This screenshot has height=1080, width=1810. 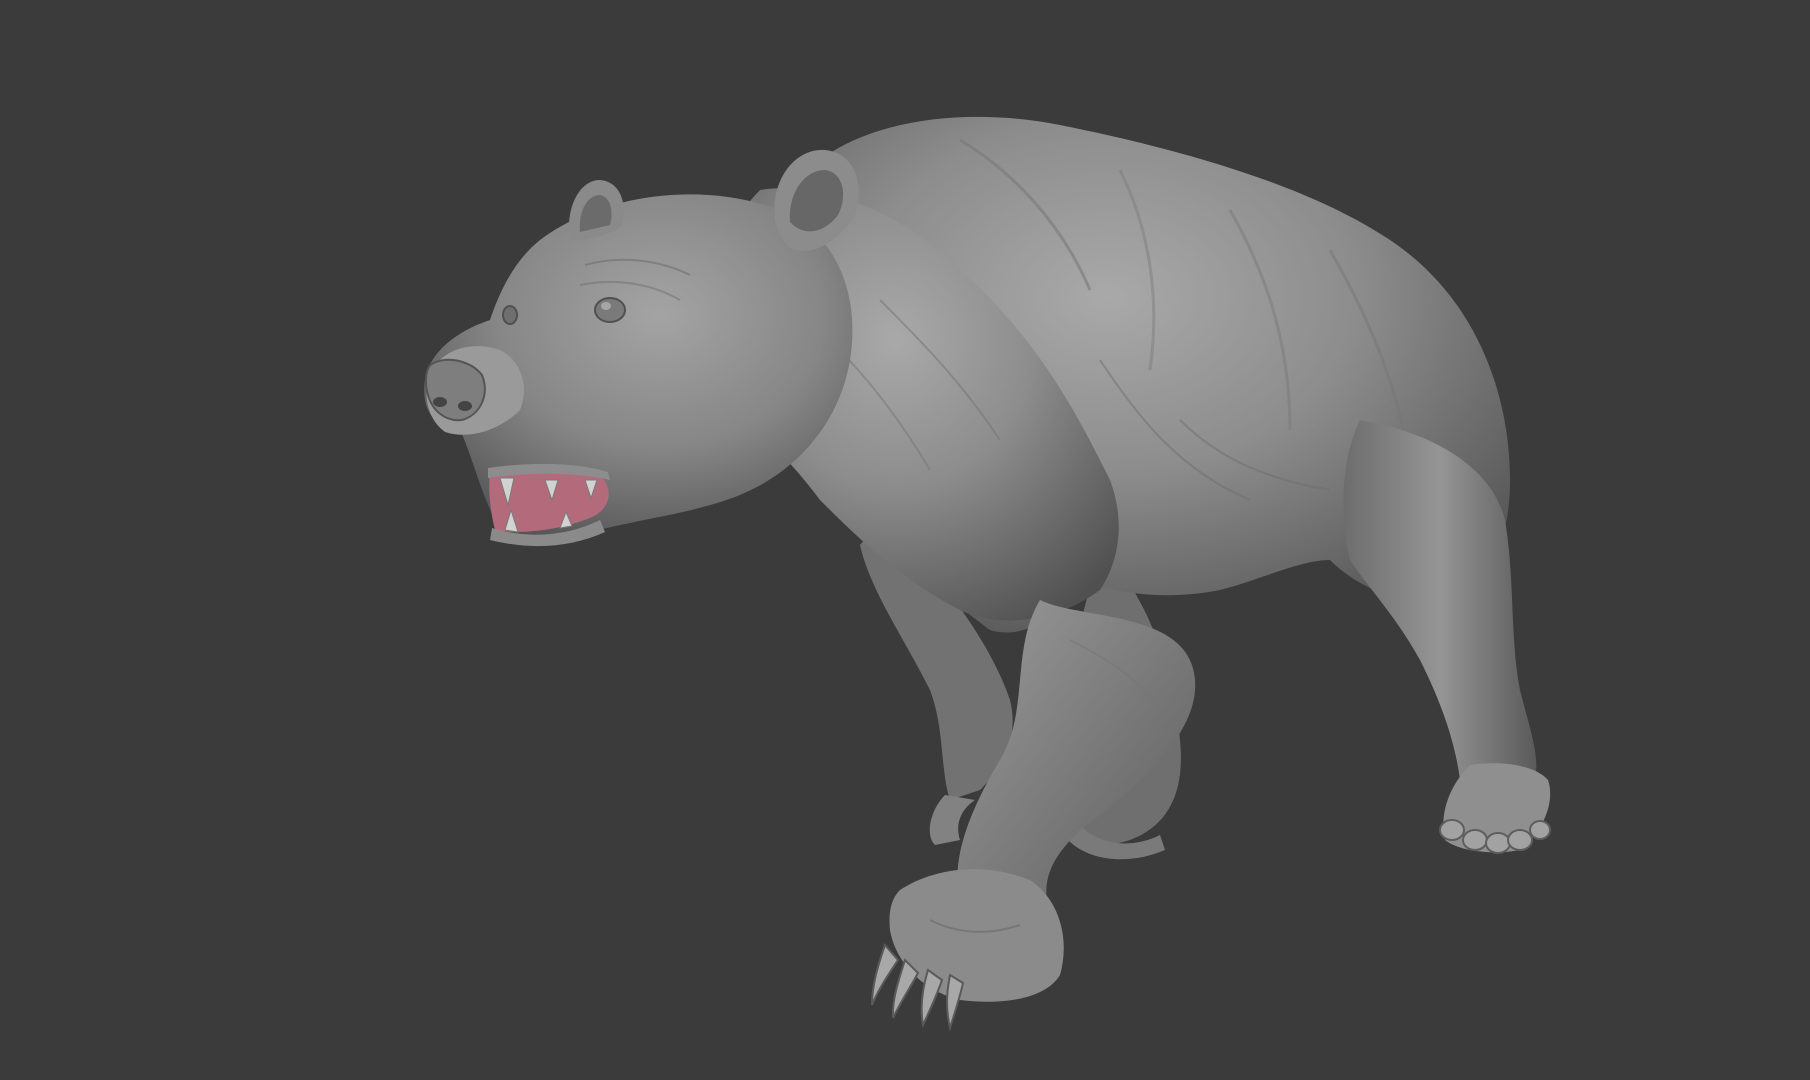 What do you see at coordinates (510, 315) in the screenshot?
I see `bear-eye-left` at bounding box center [510, 315].